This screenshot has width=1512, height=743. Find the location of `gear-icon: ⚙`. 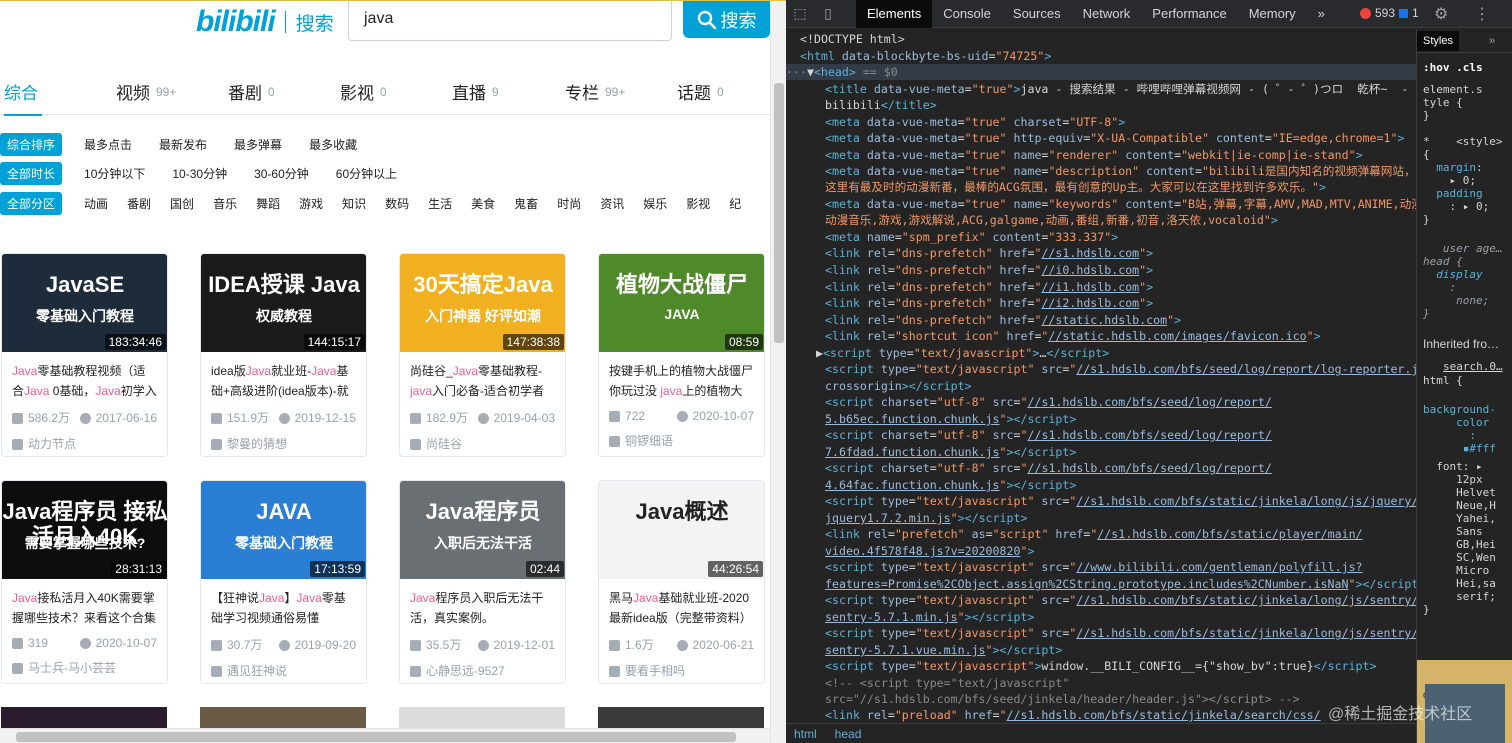

gear-icon: ⚙ is located at coordinates (1441, 14).